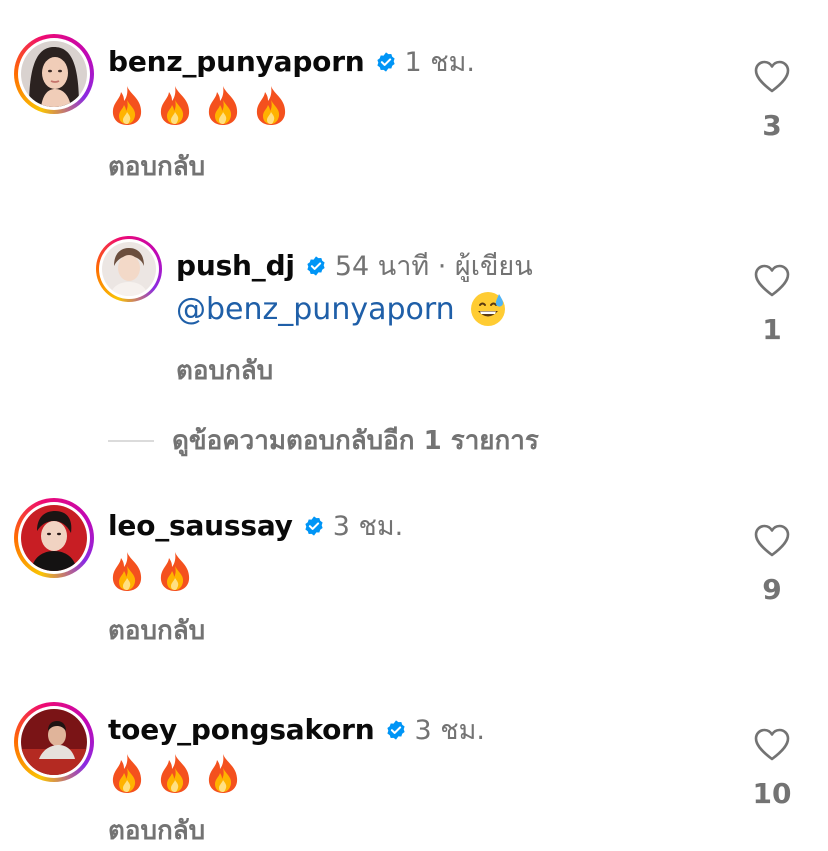 The width and height of the screenshot is (828, 851). I want to click on profile-photo-icon, so click(54, 742).